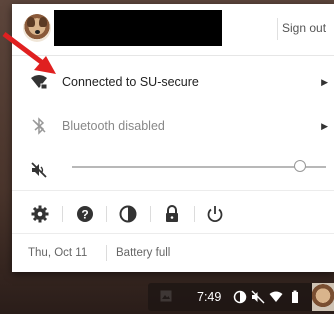 This screenshot has height=314, width=334. I want to click on settings-gear-icon, so click(40, 214).